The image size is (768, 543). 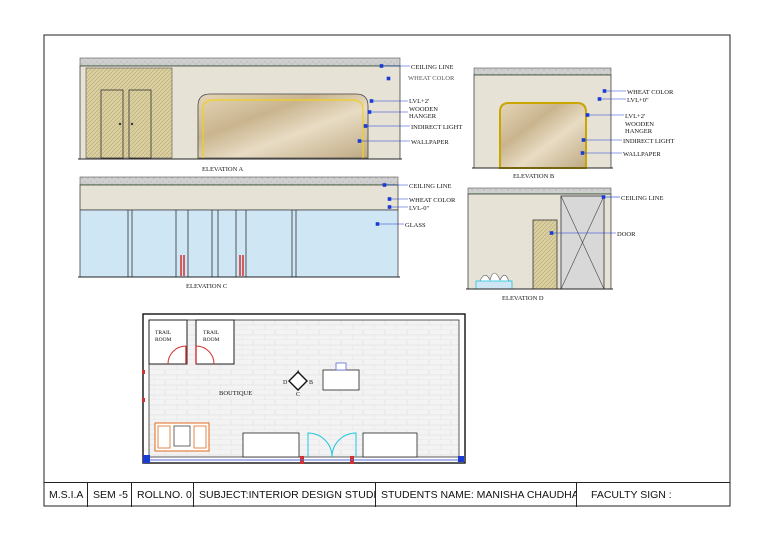 I want to click on svg-text: B, so click(x=311, y=383).